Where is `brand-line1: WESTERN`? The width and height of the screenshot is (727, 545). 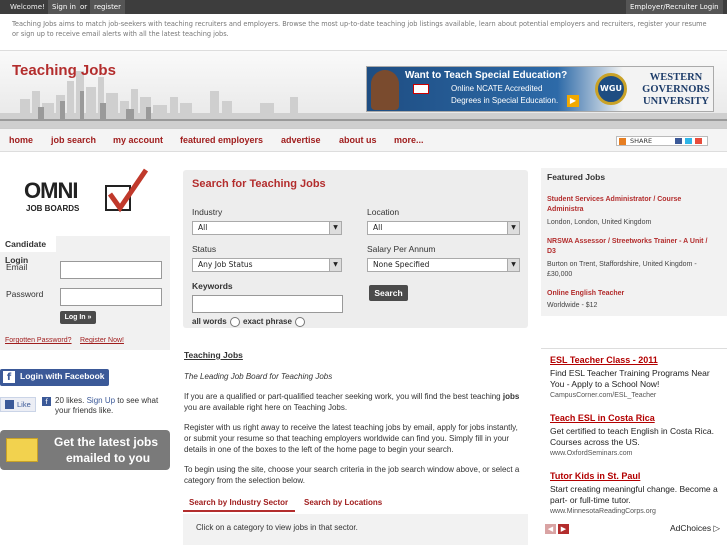 brand-line1: WESTERN is located at coordinates (676, 77).